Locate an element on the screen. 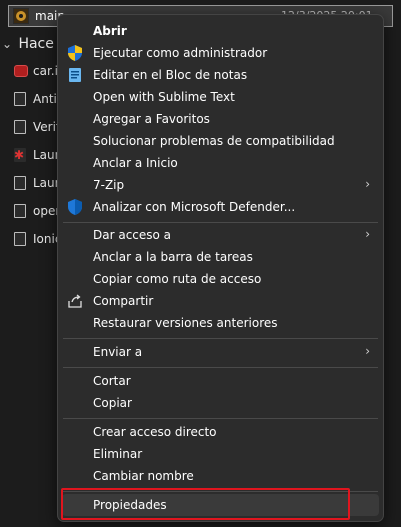 The height and width of the screenshot is (527, 401). file-name: car.i is located at coordinates (45, 71).